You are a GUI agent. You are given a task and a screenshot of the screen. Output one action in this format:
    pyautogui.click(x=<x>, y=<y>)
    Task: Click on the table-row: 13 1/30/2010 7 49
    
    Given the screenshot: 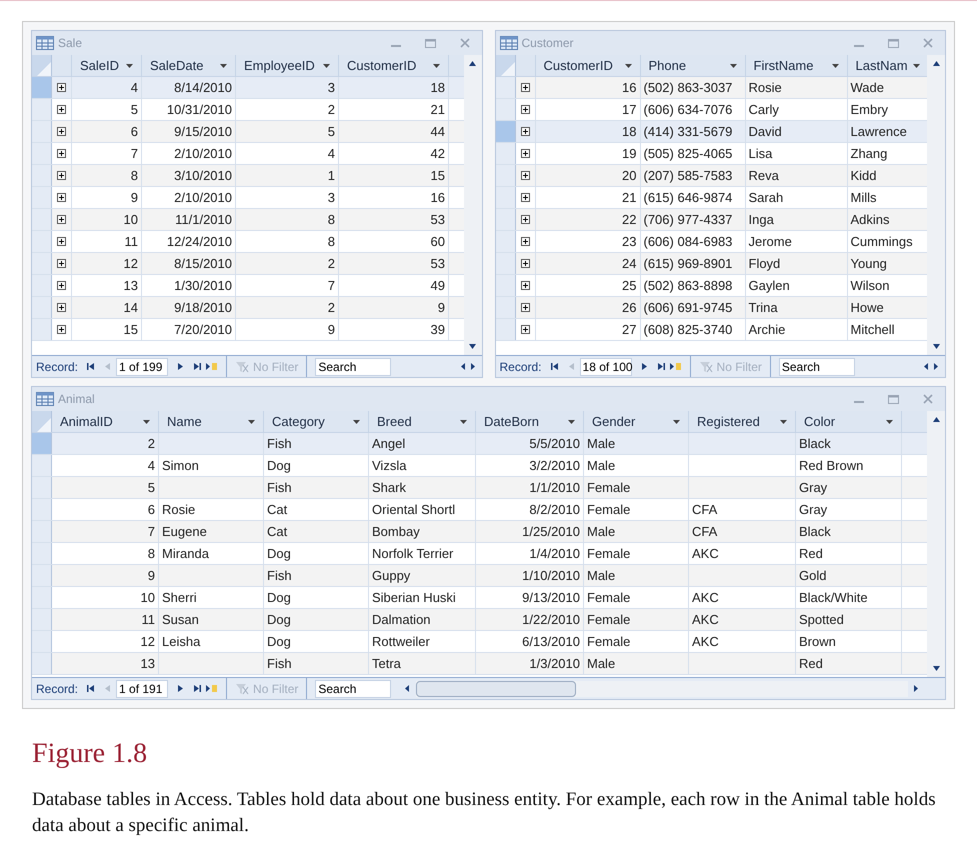 What is the action you would take?
    pyautogui.click(x=248, y=286)
    